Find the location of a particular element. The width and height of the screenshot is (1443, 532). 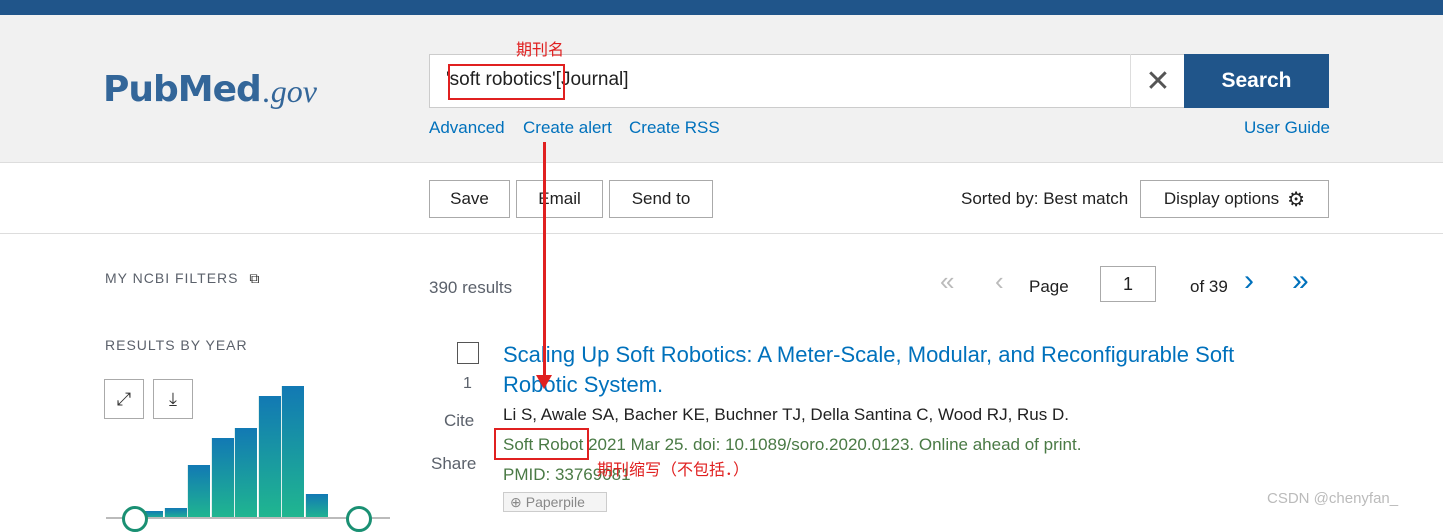

results-by-year-heading: RESULTS BY YEAR is located at coordinates (176, 345).